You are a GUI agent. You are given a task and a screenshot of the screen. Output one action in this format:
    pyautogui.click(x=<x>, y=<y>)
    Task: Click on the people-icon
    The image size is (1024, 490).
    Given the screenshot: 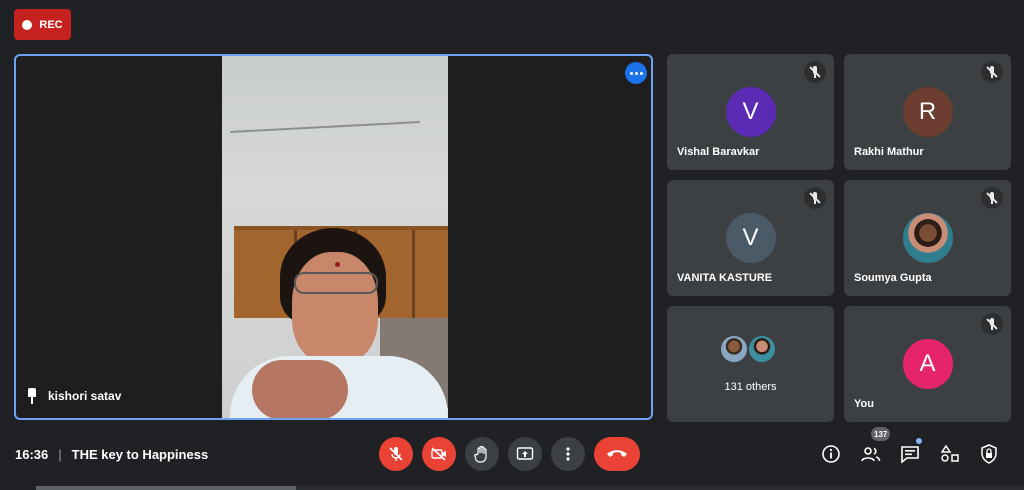 What is the action you would take?
    pyautogui.click(x=871, y=454)
    